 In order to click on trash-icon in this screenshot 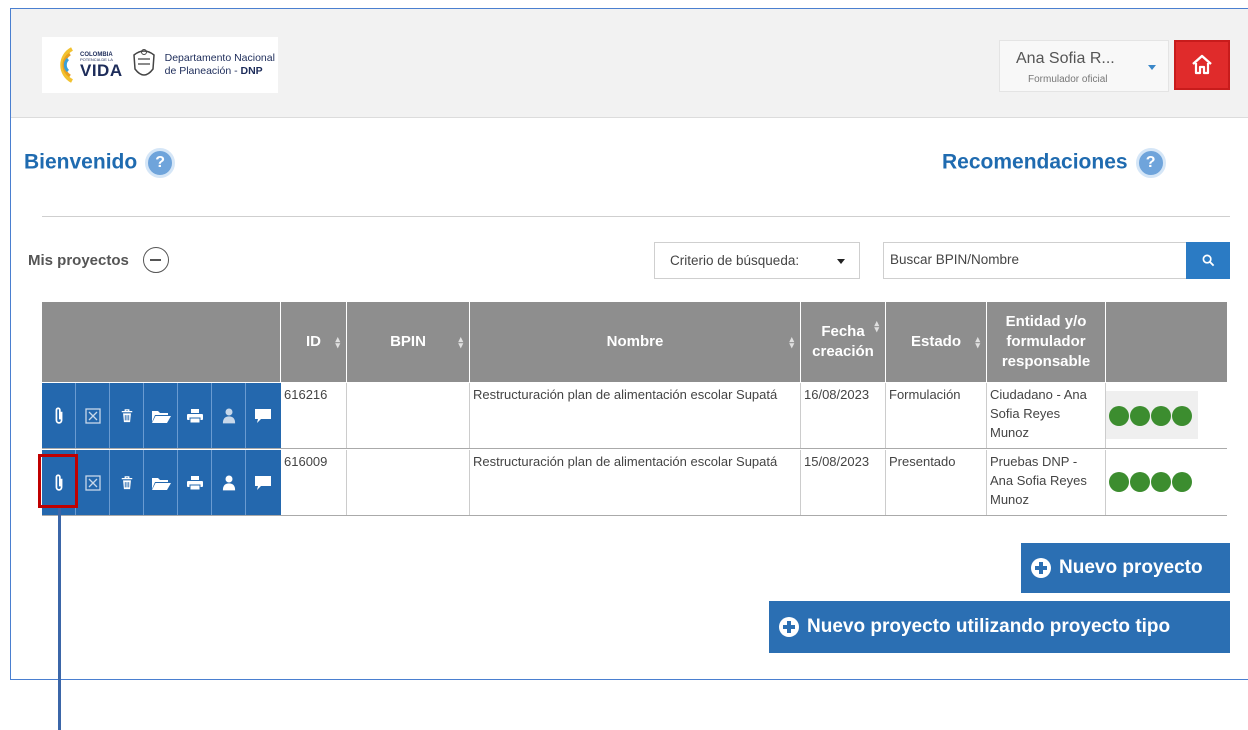, I will do `click(126, 482)`.